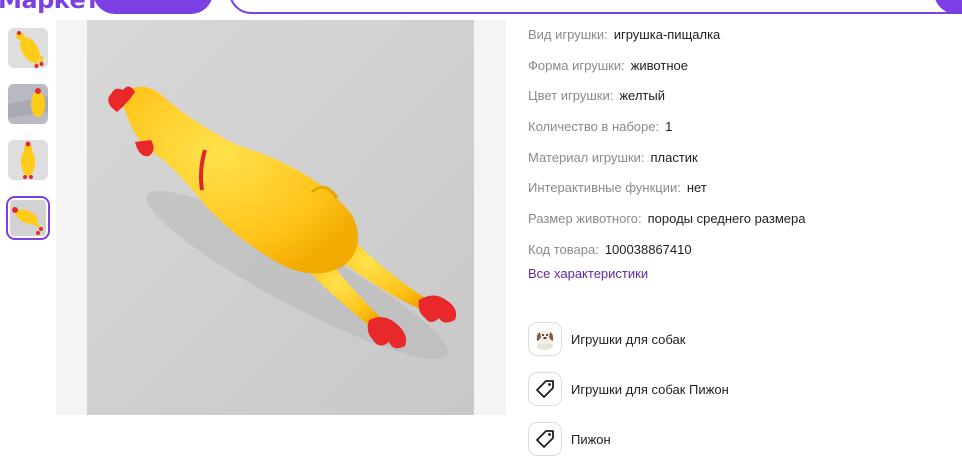 The height and width of the screenshot is (467, 962). Describe the element at coordinates (563, 249) in the screenshot. I see `spec-label: Код товара:` at that location.